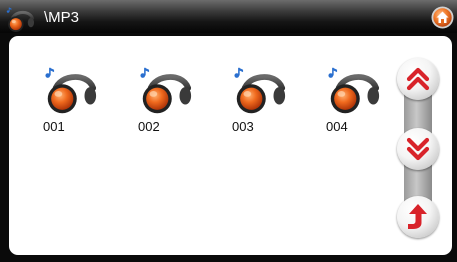 This screenshot has width=457, height=262. I want to click on file-name: 003, so click(243, 126).